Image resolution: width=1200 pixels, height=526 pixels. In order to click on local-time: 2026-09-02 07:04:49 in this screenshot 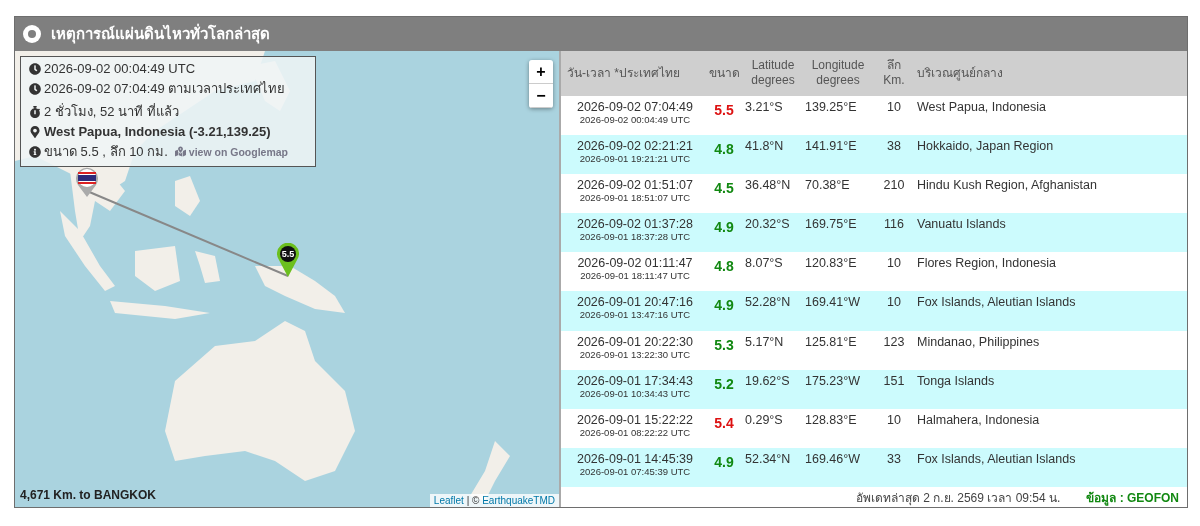, I will do `click(635, 106)`.